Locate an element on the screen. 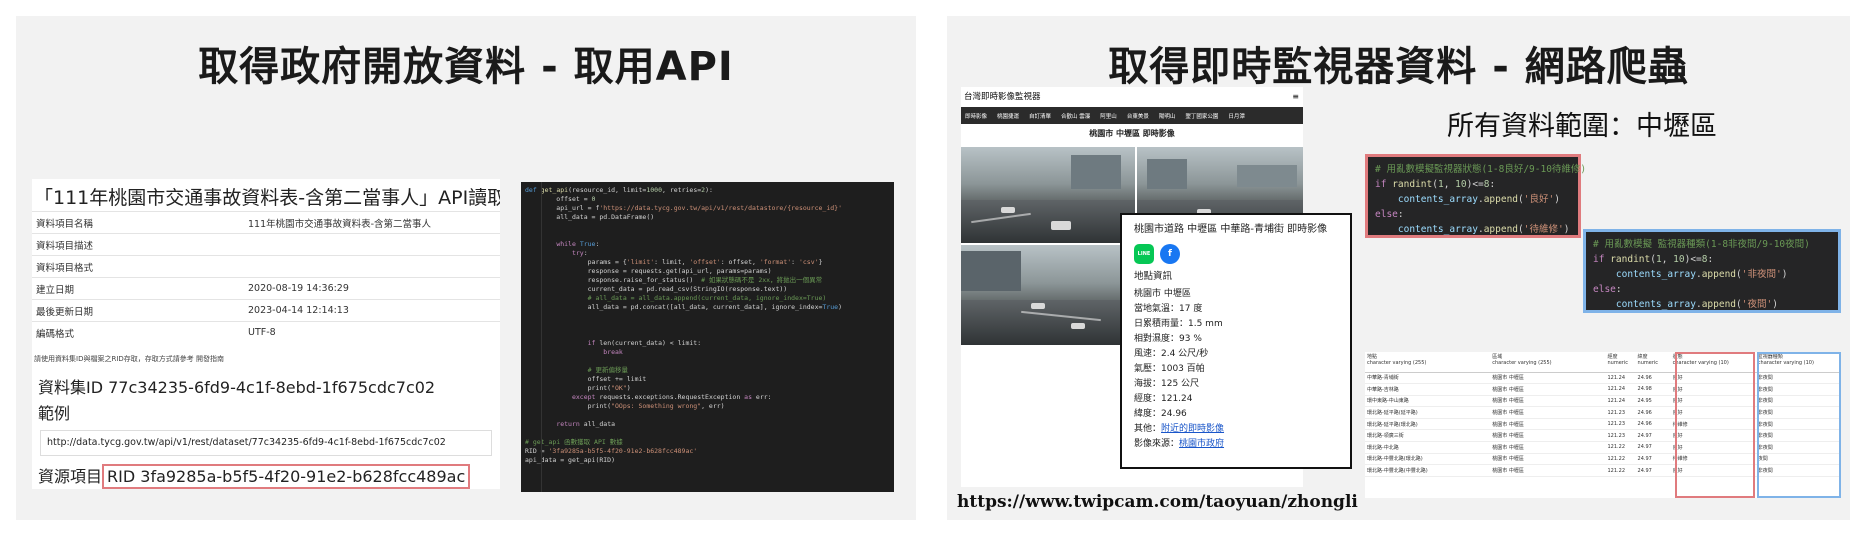 This screenshot has width=1865, height=535. menu-icon: ≡ is located at coordinates (1295, 97).